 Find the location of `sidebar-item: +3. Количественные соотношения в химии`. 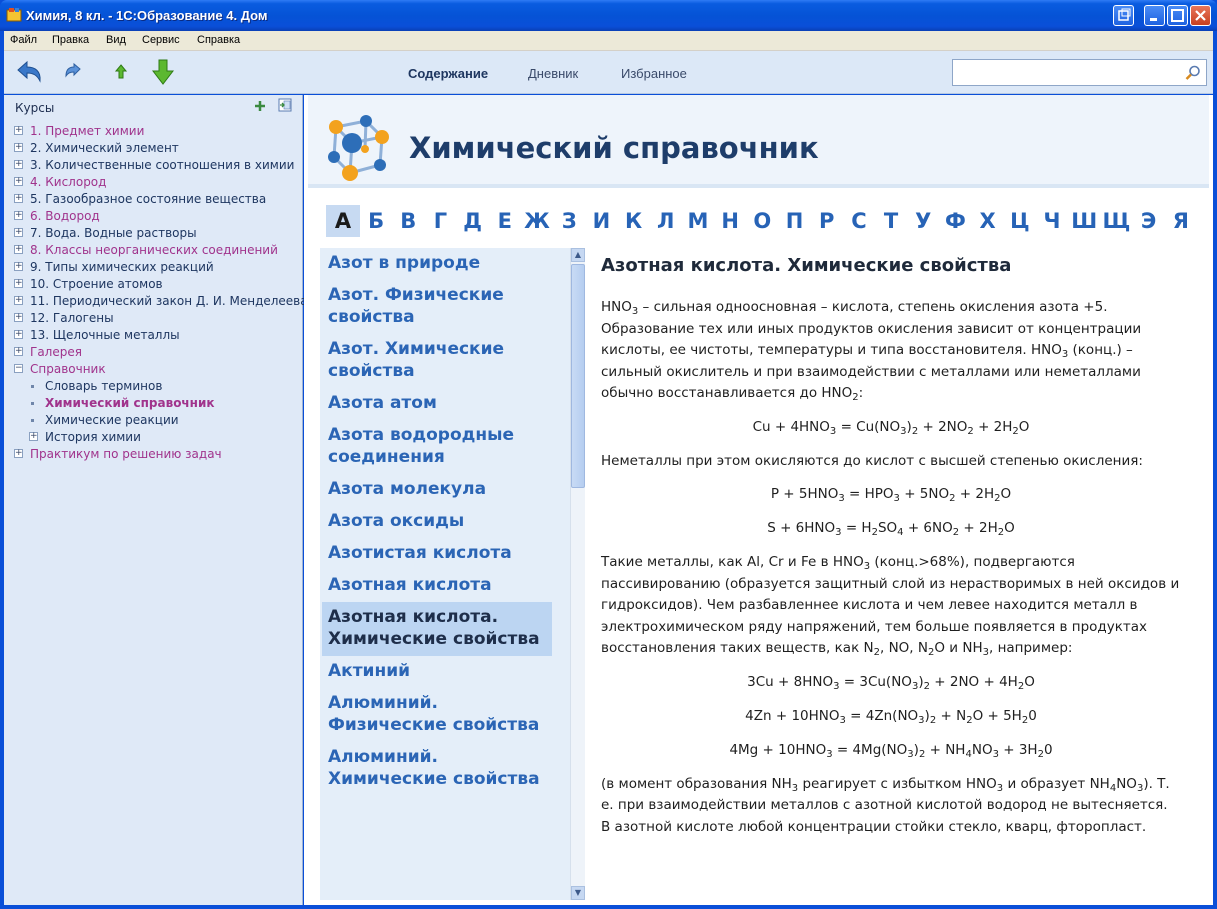

sidebar-item: +3. Количественные соотношения в химии is located at coordinates (156, 165).